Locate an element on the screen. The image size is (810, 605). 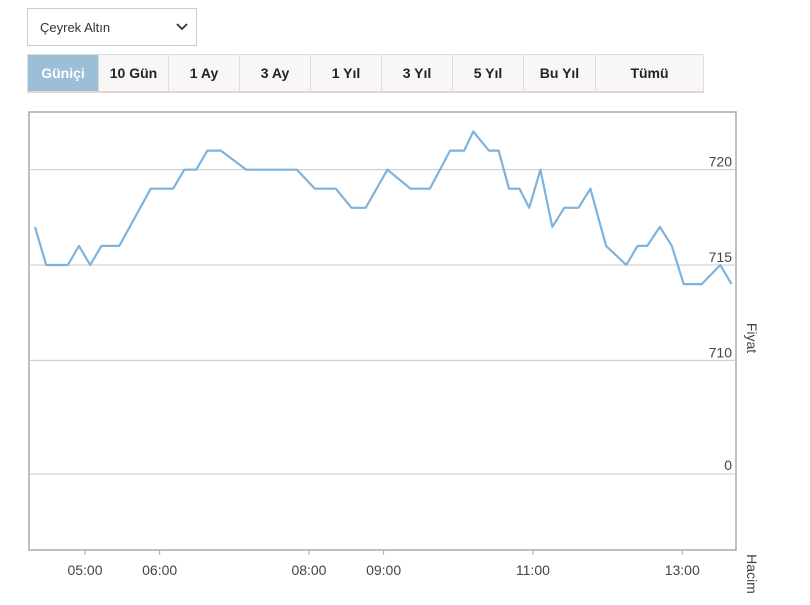
tab-3-ay: 3 Ay is located at coordinates (275, 73).